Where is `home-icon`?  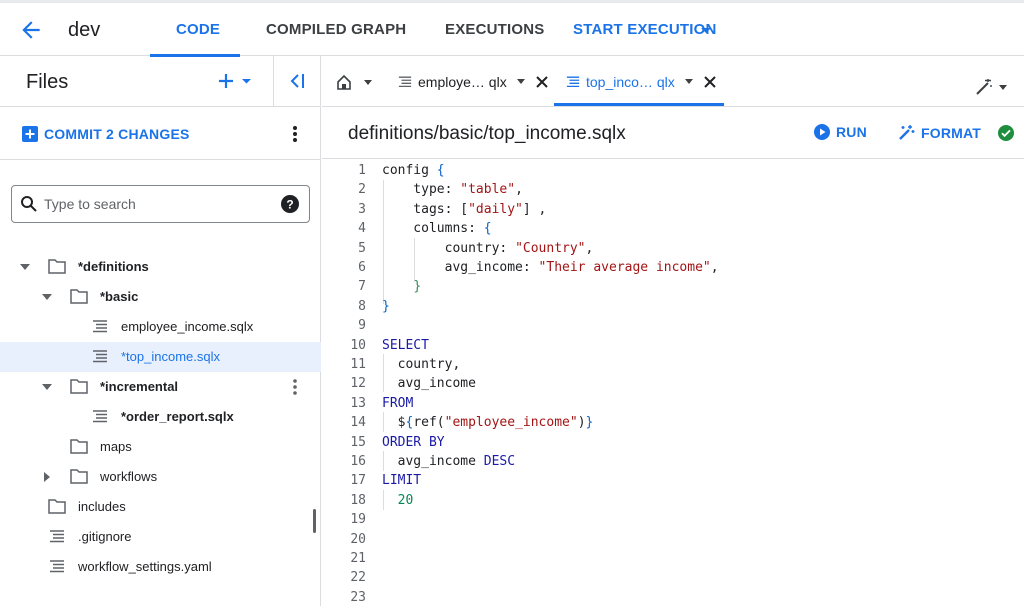
home-icon is located at coordinates (356, 82).